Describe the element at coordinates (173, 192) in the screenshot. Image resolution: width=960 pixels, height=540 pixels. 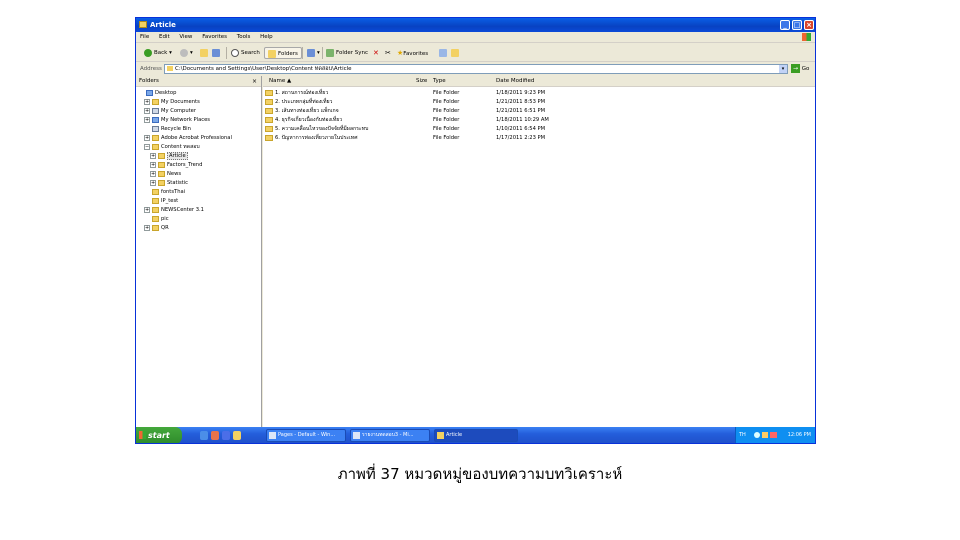
I see `tree-item-label: fontsThai` at that location.